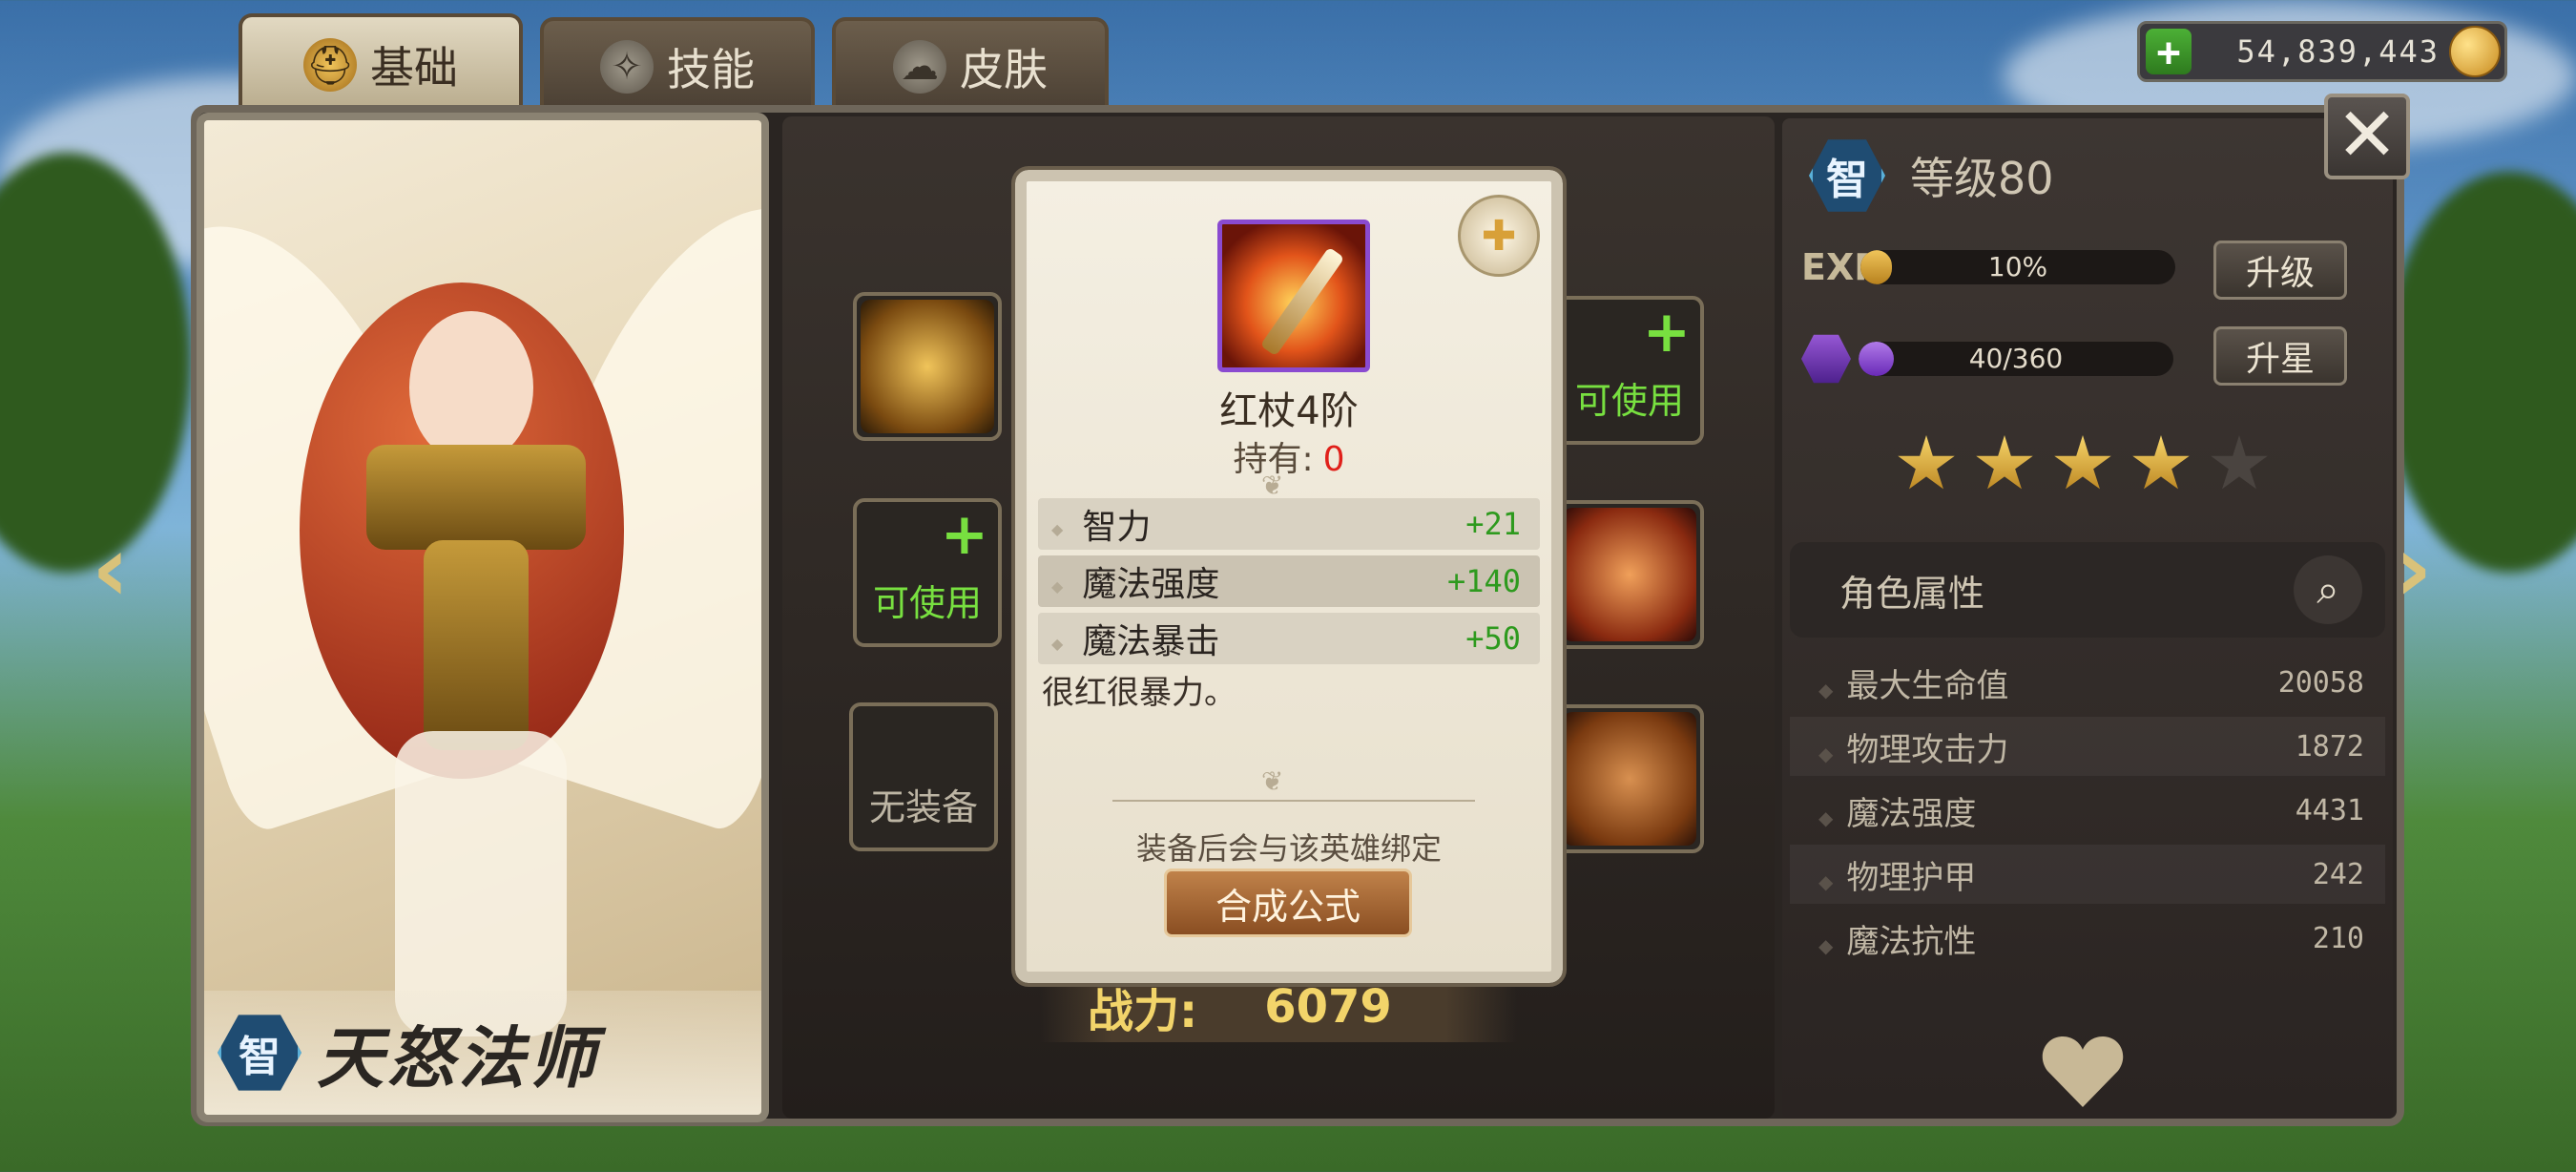  I want to click on item-stat-row: 智力 +21, so click(1289, 524).